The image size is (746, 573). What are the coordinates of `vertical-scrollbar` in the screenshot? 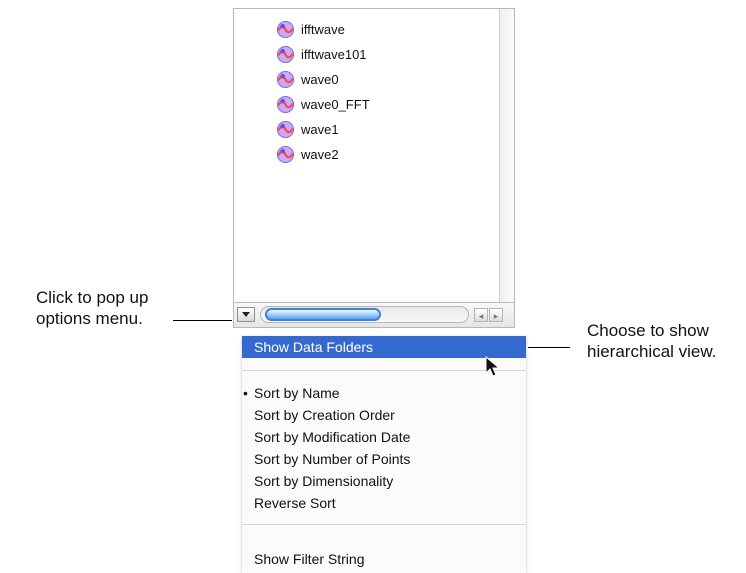 It's located at (506, 156).